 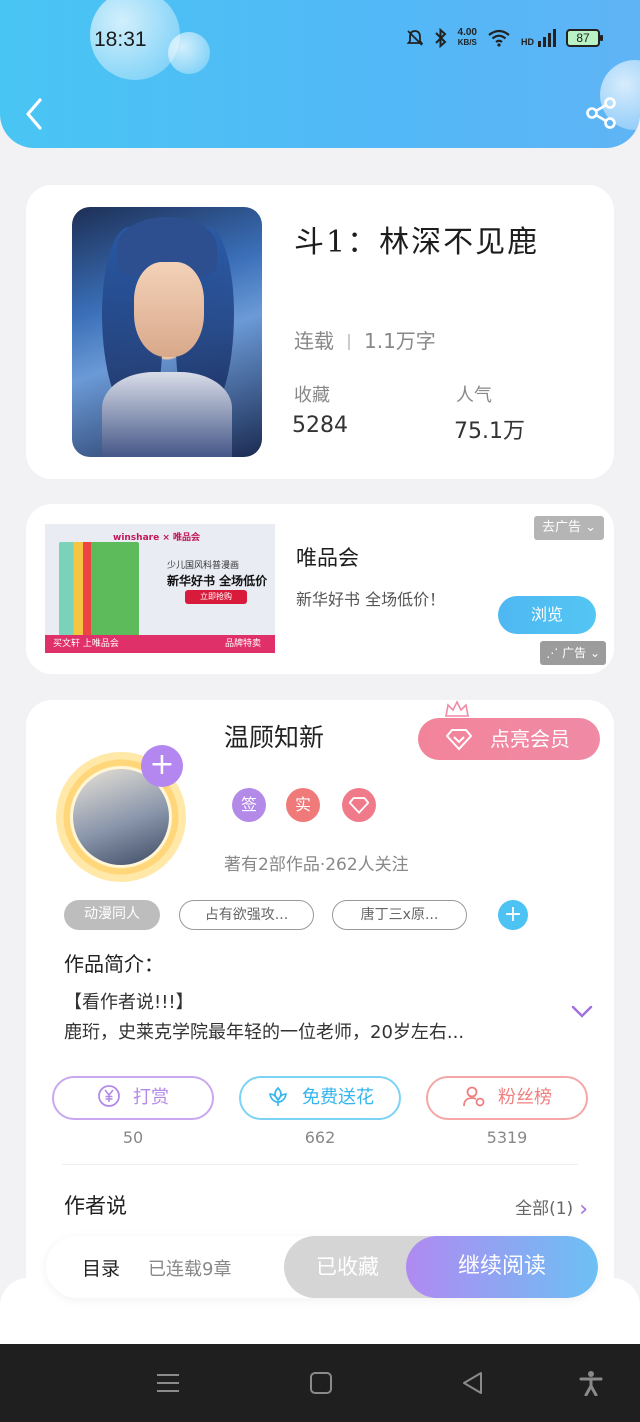 I want to click on send-flower-button: 免费送花, so click(x=320, y=1098).